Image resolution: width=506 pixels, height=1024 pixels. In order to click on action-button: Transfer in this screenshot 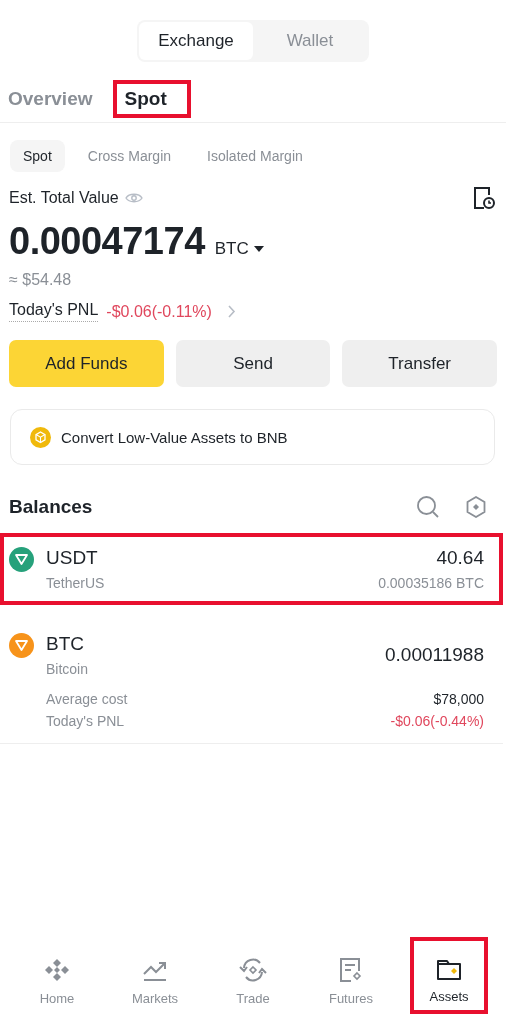, I will do `click(419, 363)`.